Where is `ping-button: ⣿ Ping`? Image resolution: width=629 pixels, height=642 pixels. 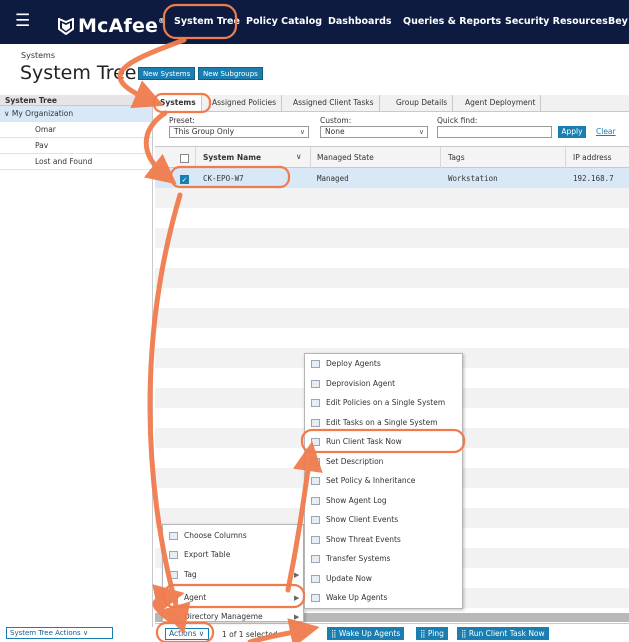 ping-button: ⣿ Ping is located at coordinates (432, 633).